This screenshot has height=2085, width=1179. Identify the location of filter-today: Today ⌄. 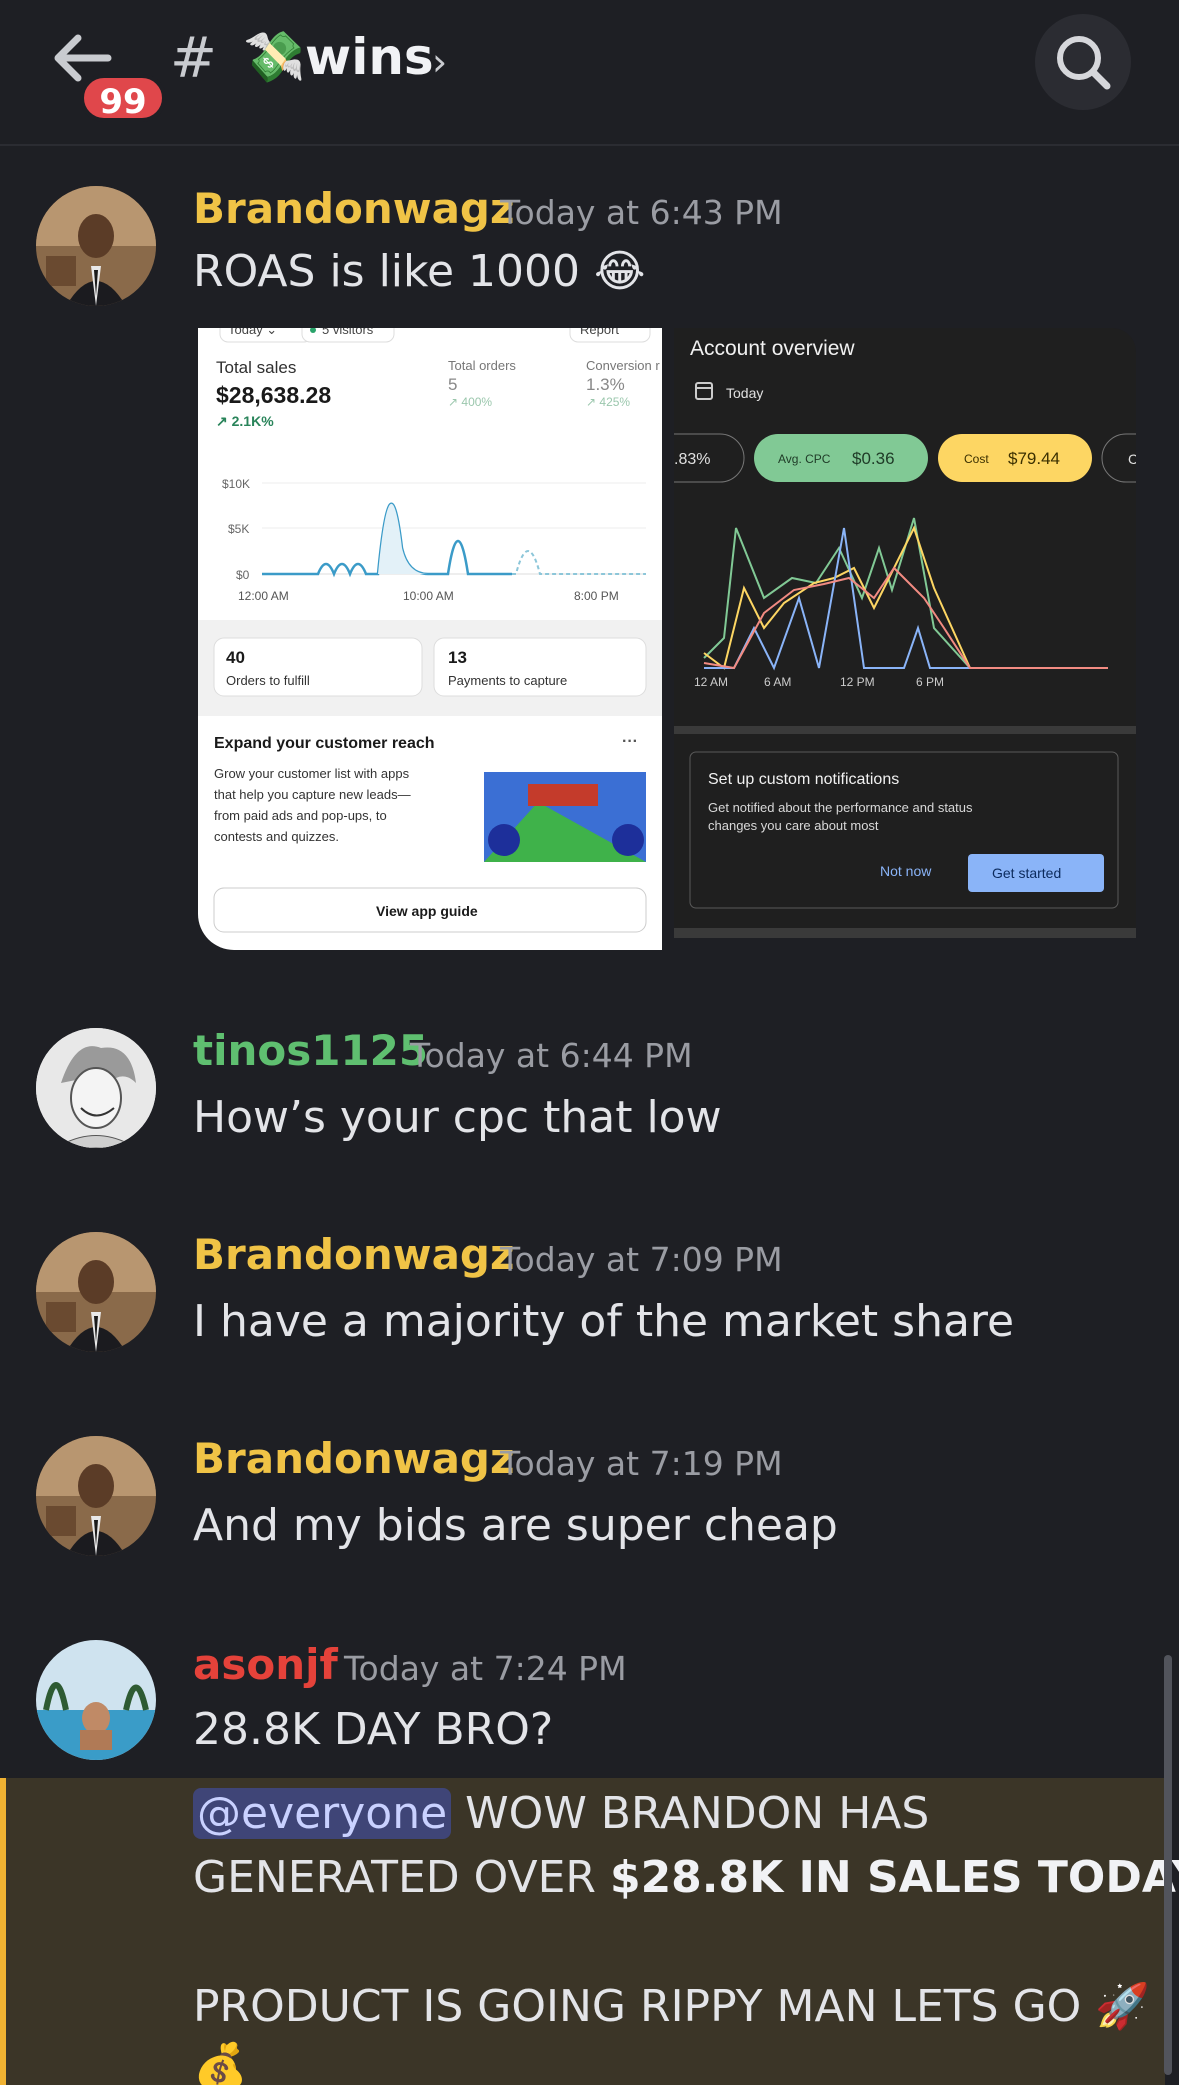
(252, 332).